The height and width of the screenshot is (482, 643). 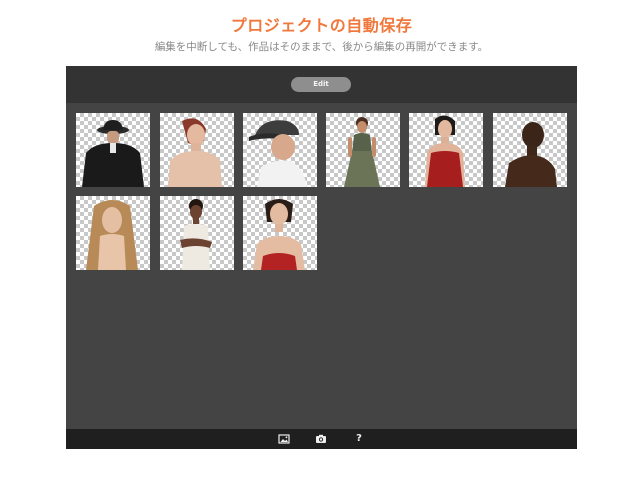 I want to click on help-icon: ?, so click(x=359, y=439).